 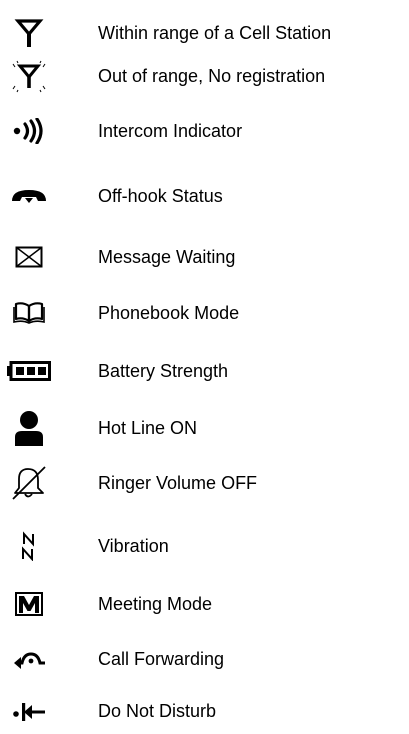 What do you see at coordinates (29, 33) in the screenshot?
I see `antenna-in-range-icon` at bounding box center [29, 33].